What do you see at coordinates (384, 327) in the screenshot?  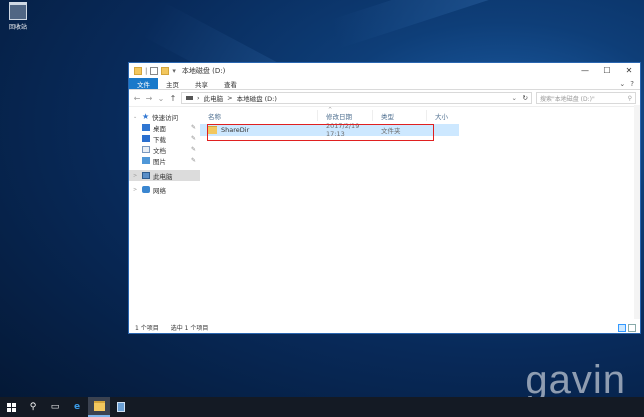 I see `status-bar: 1 个项目 选中 1 个项目` at bounding box center [384, 327].